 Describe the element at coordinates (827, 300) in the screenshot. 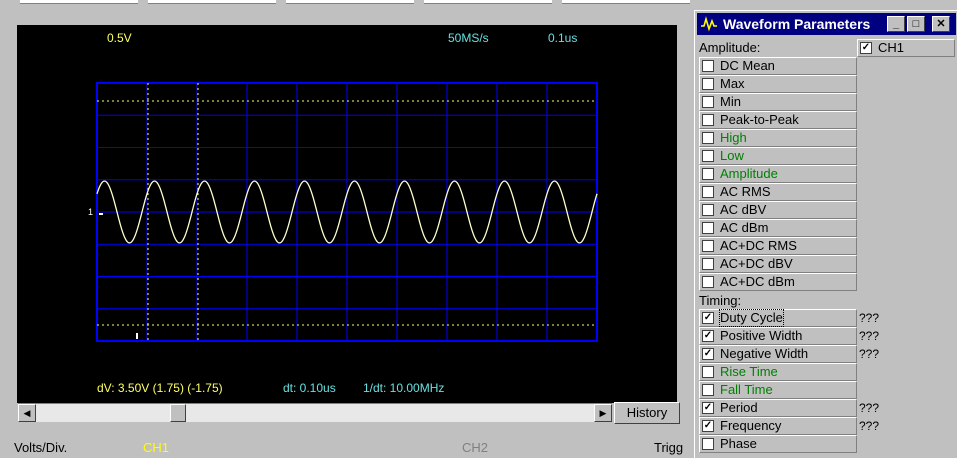

I see `timing-header-row: Timing:` at that location.